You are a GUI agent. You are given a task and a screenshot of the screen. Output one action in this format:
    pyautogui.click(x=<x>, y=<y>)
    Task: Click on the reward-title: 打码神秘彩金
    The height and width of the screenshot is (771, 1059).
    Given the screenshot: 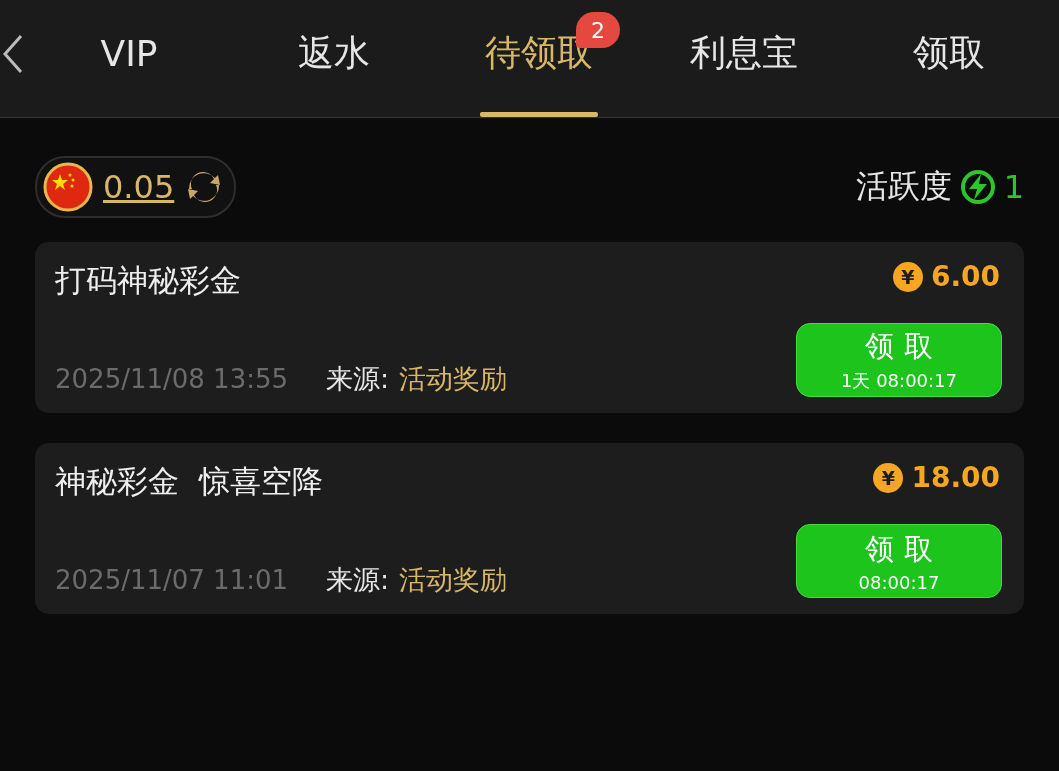 What is the action you would take?
    pyautogui.click(x=148, y=280)
    